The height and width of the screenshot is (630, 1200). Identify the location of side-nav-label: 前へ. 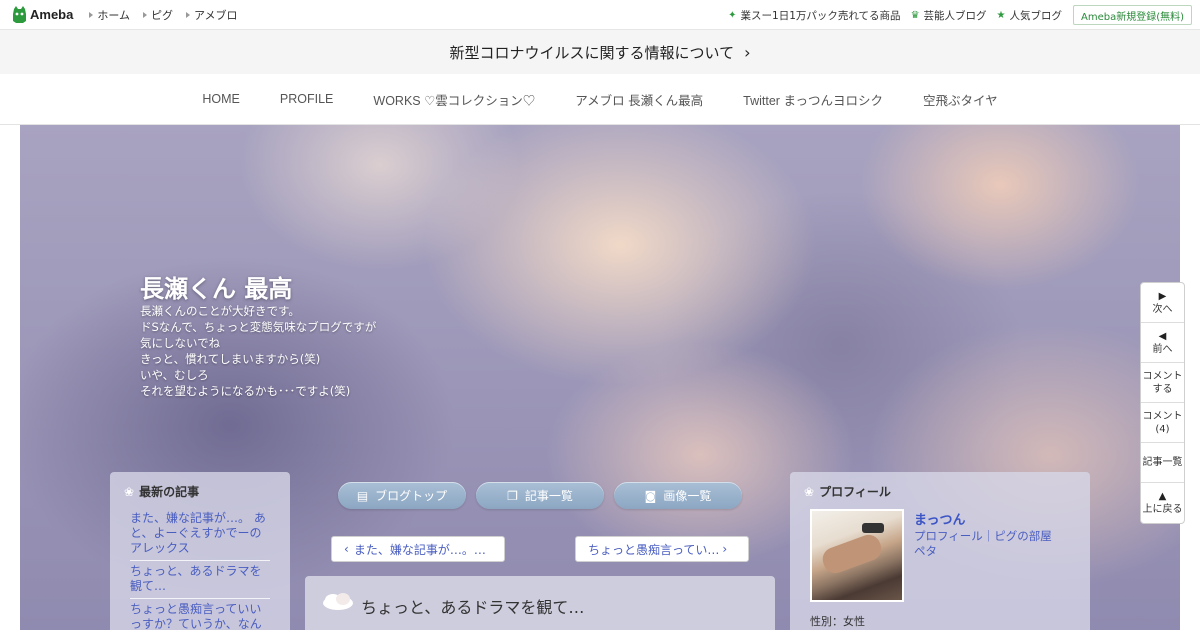
(1162, 349).